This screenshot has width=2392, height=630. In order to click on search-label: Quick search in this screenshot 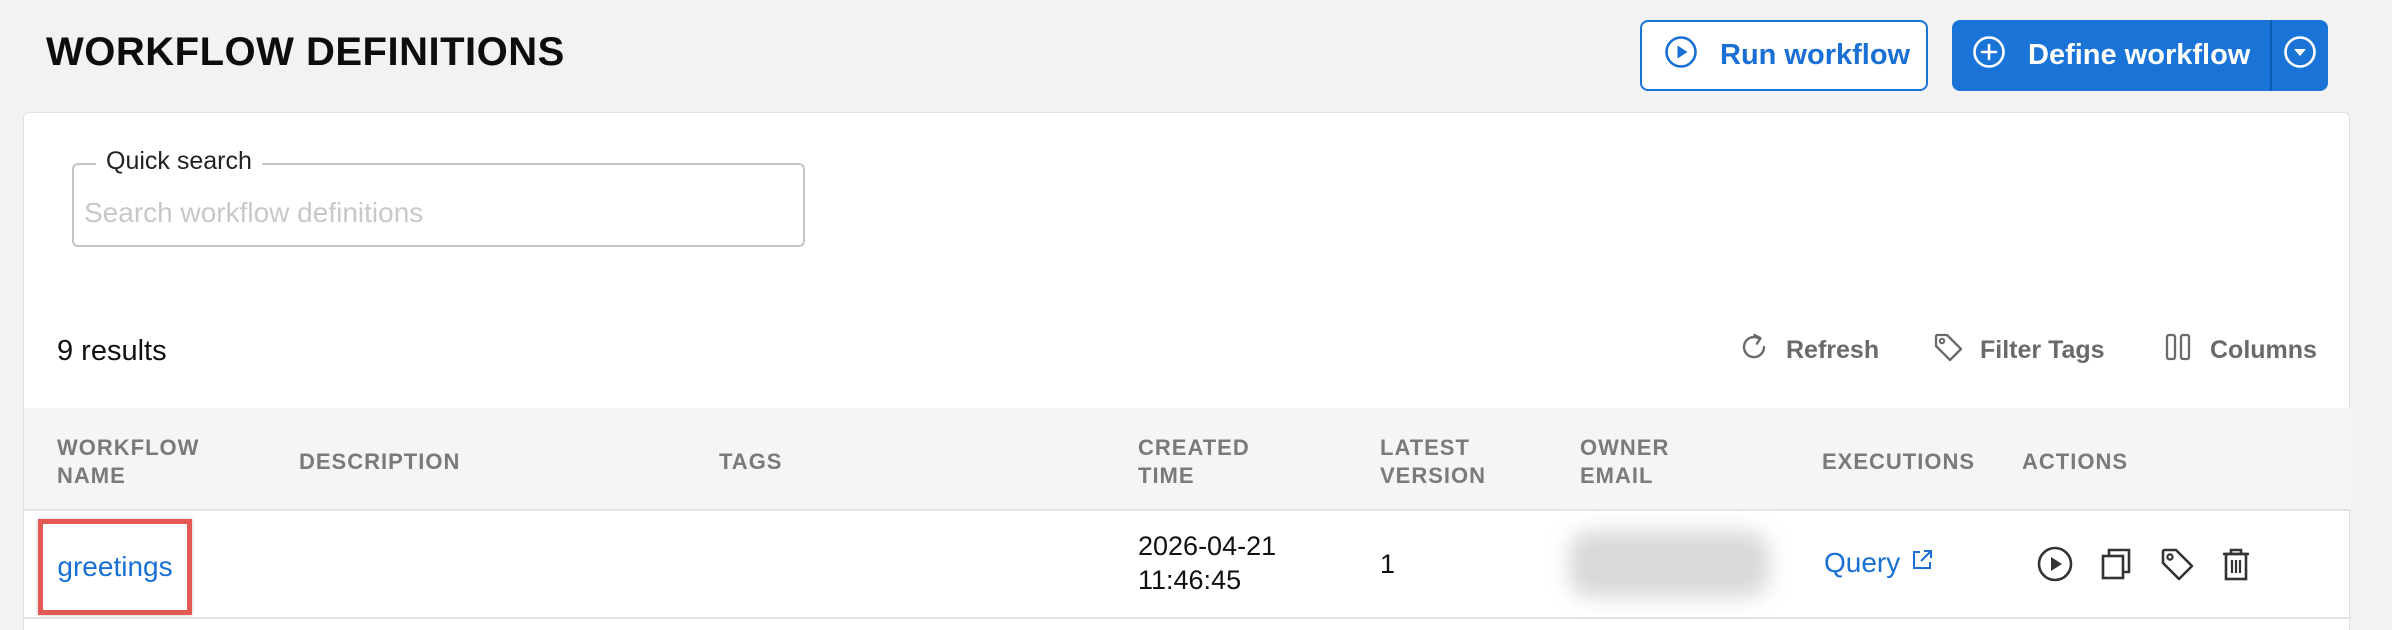, I will do `click(179, 161)`.